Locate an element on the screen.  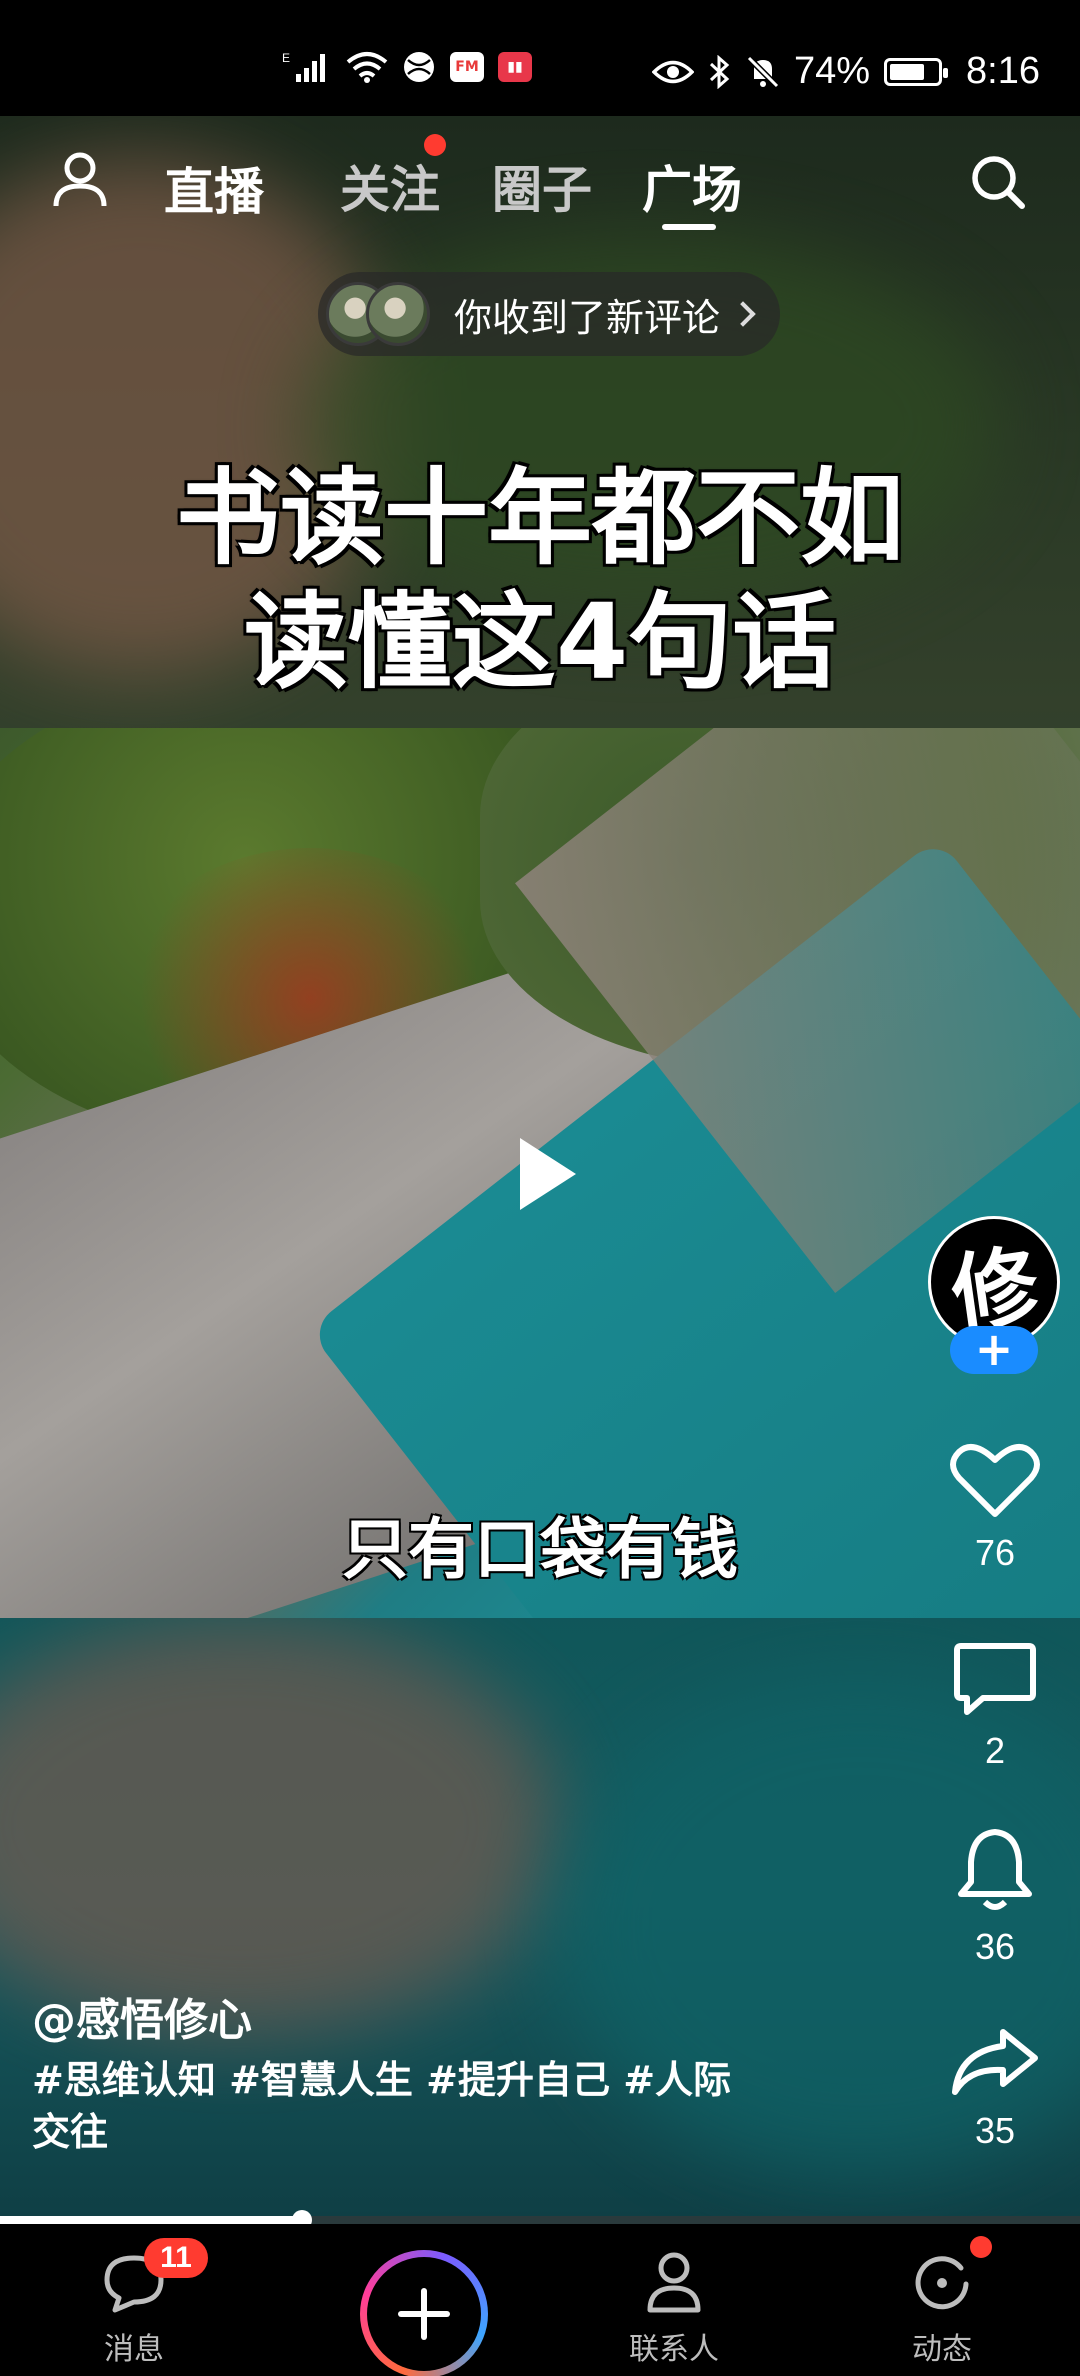
chevron-right-icon is located at coordinates (743, 314).